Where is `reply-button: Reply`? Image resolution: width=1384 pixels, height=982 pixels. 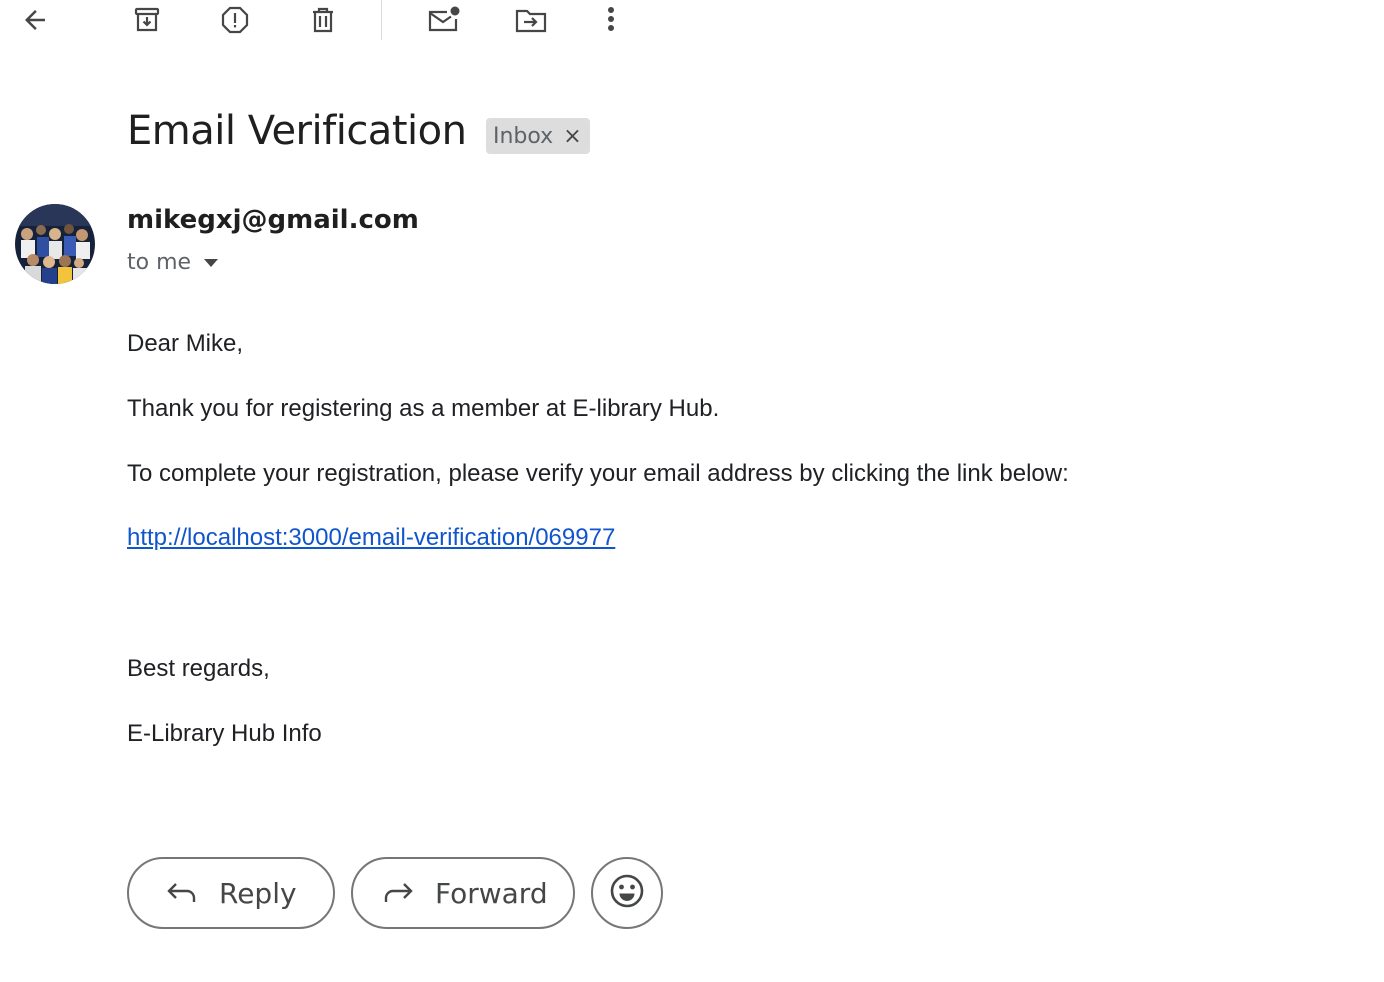 reply-button: Reply is located at coordinates (231, 893).